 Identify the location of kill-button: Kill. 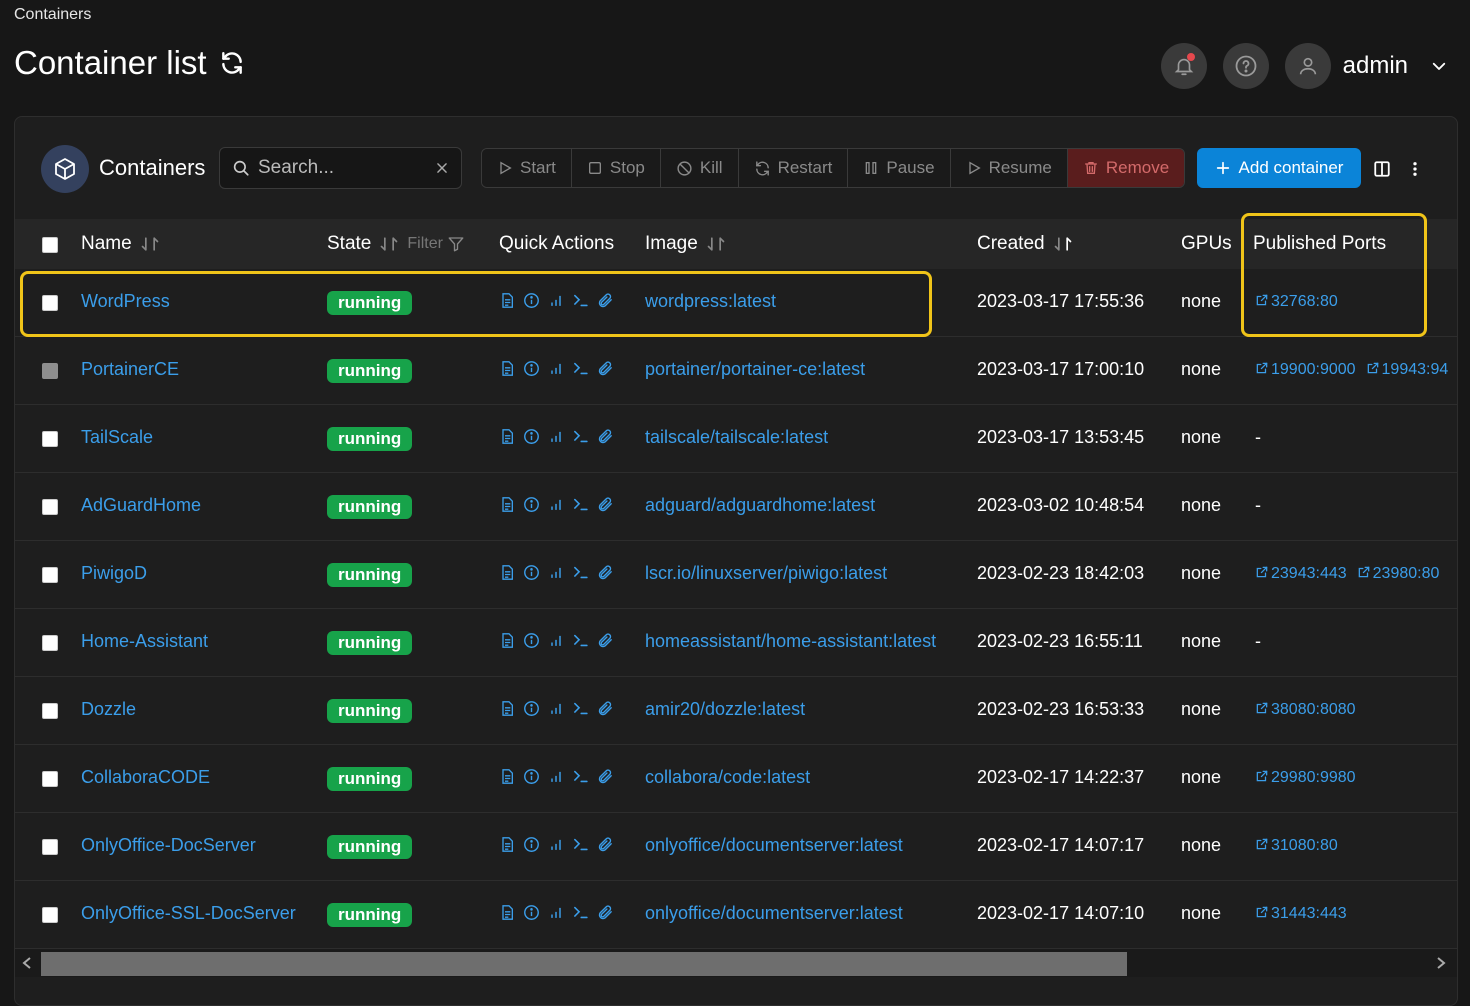
(699, 168).